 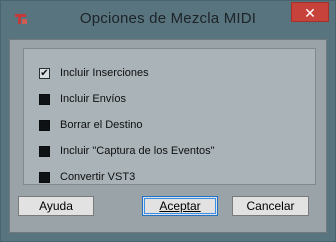 I want to click on close-button: ✕, so click(x=310, y=12).